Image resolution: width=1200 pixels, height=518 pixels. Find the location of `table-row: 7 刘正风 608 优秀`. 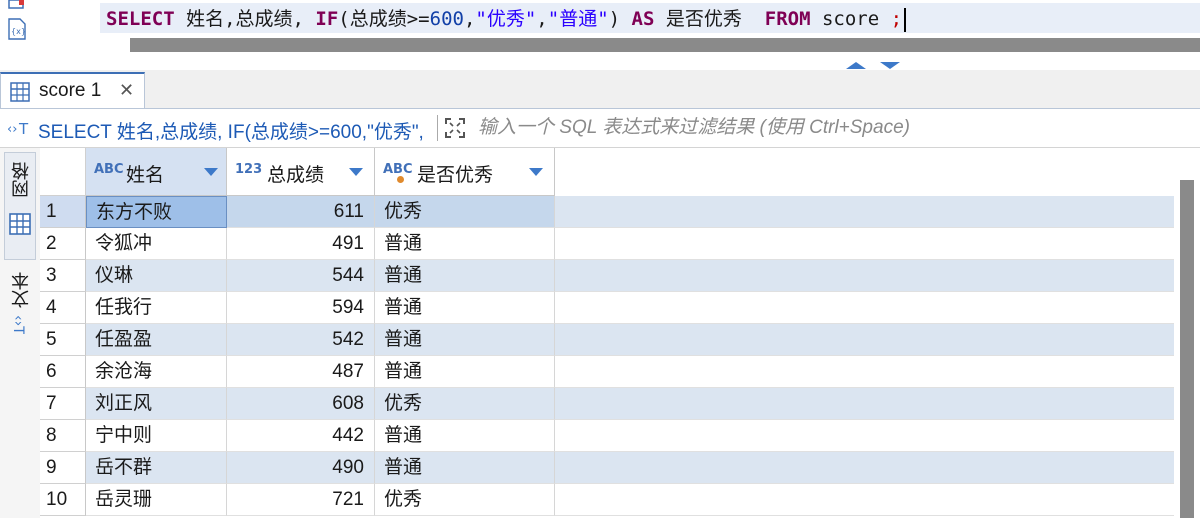

table-row: 7 刘正风 608 优秀 is located at coordinates (607, 404).